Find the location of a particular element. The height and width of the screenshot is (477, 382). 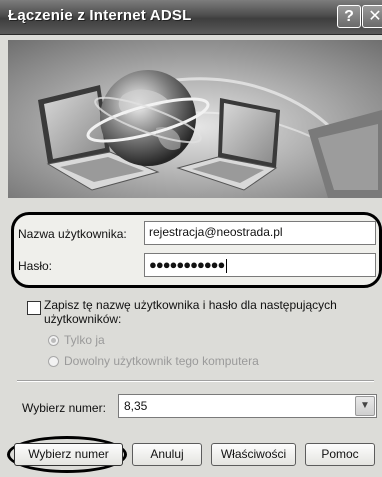

title-bar: Łączenie z Internet ADSL ? ✕ is located at coordinates (191, 17).